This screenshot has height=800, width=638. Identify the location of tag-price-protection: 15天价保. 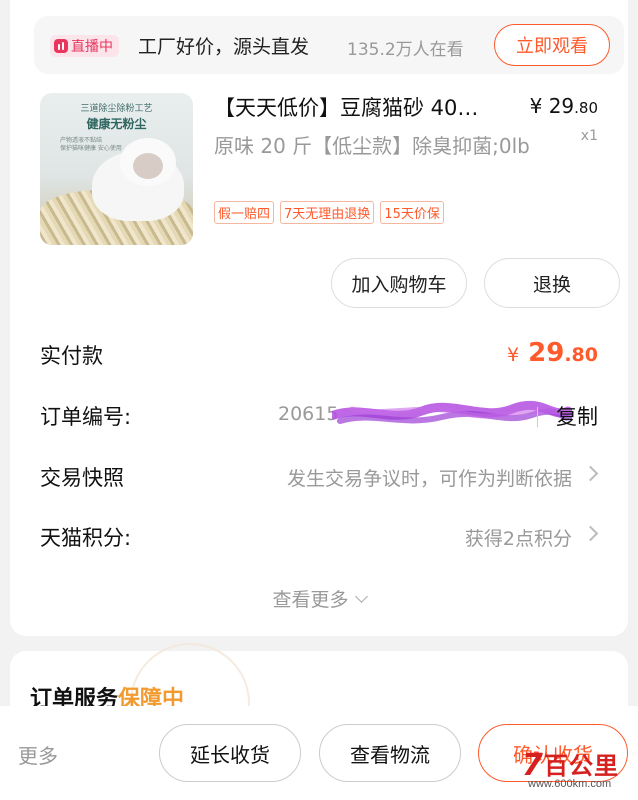
(412, 212).